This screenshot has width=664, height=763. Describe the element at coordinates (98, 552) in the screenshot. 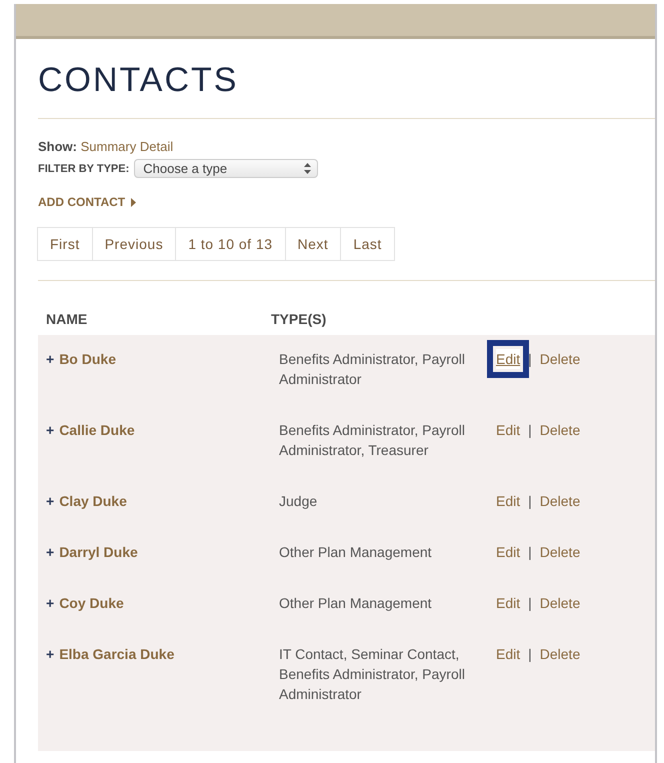

I see `contact-name-link: Darryl Duke` at that location.